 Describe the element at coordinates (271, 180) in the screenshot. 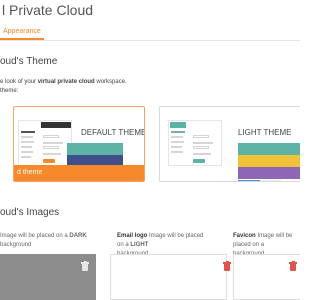

I see `light-swatch-grey` at that location.